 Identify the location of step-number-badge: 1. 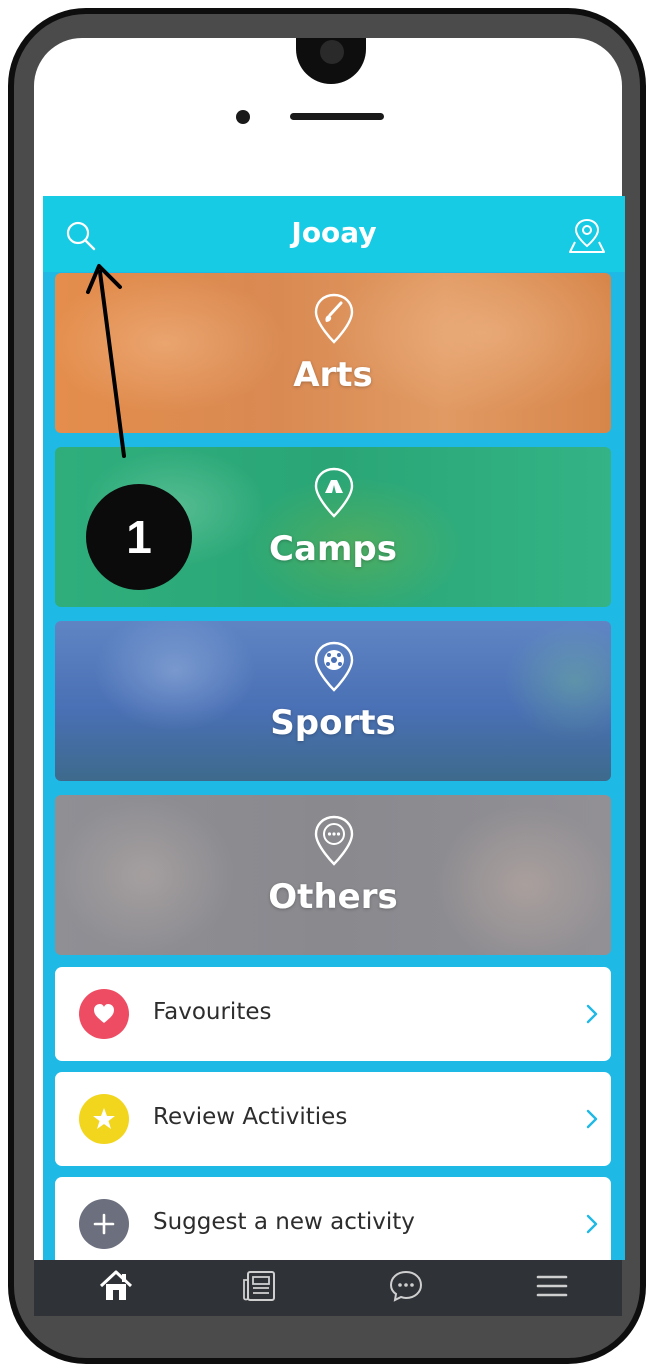
(139, 537).